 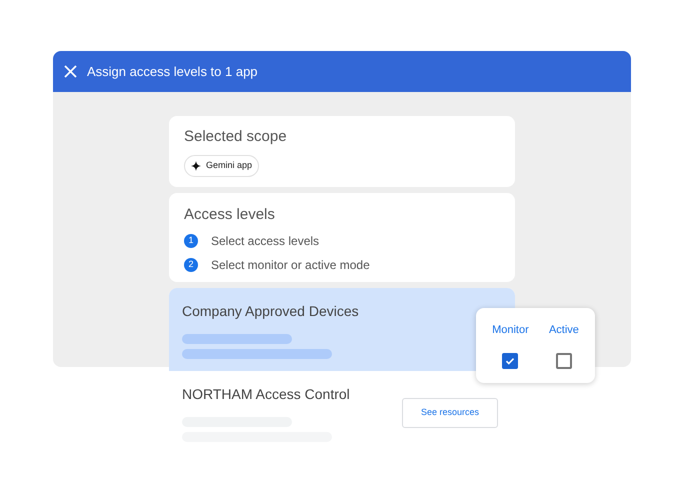 I want to click on access-level-name: Company Approved Devices, so click(x=270, y=311).